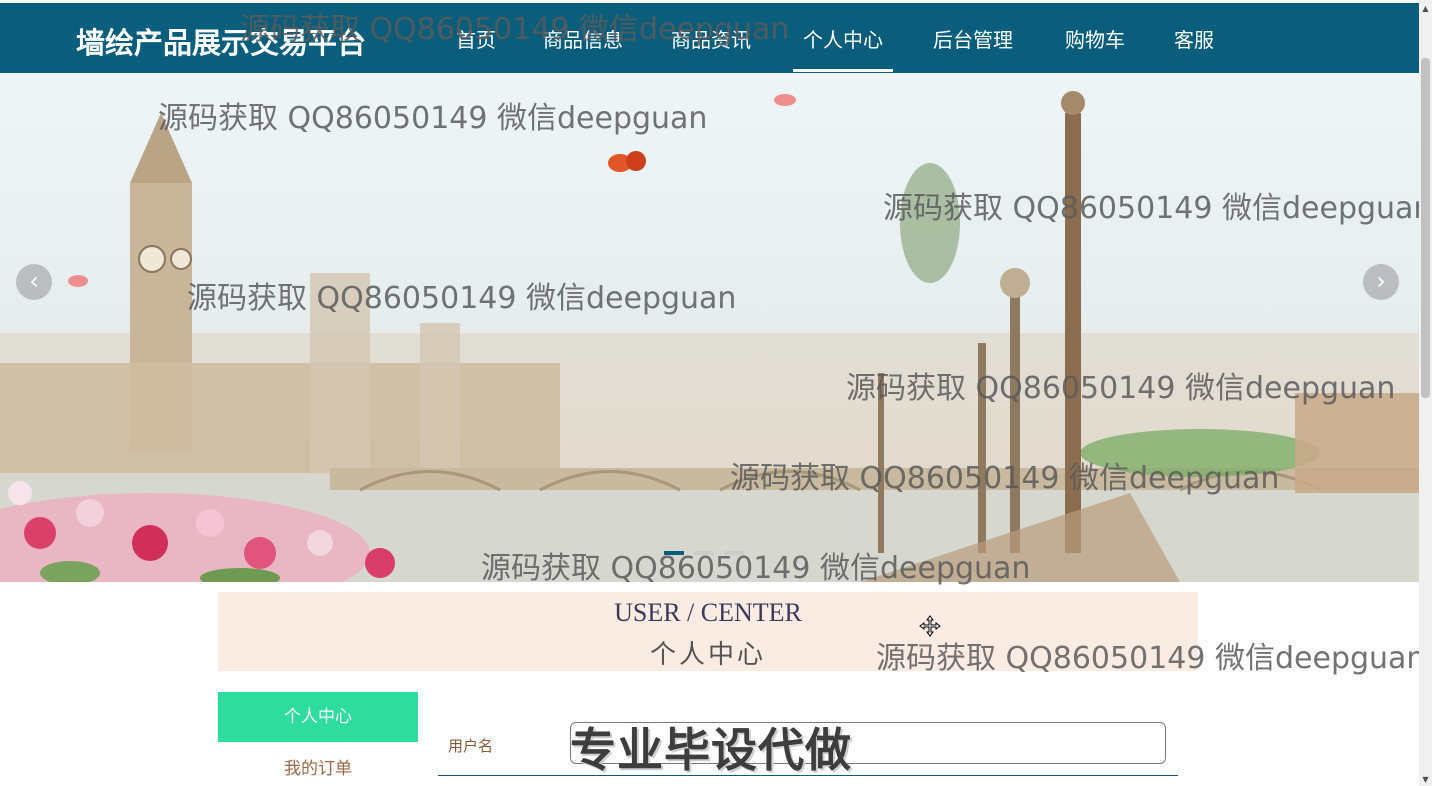  I want to click on move-cursor-icon, so click(930, 626).